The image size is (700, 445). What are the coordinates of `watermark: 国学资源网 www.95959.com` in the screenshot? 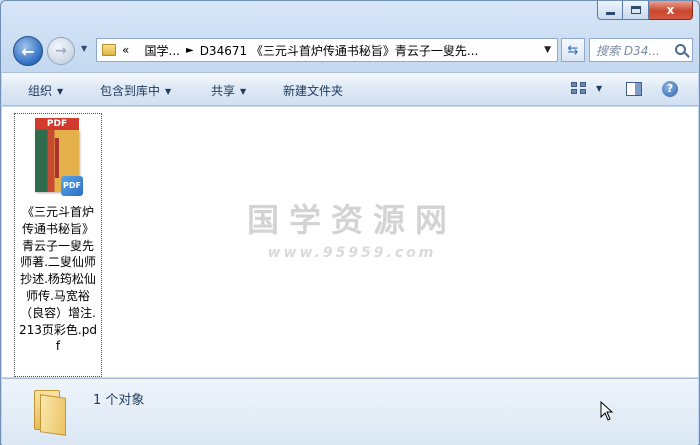 It's located at (352, 228).